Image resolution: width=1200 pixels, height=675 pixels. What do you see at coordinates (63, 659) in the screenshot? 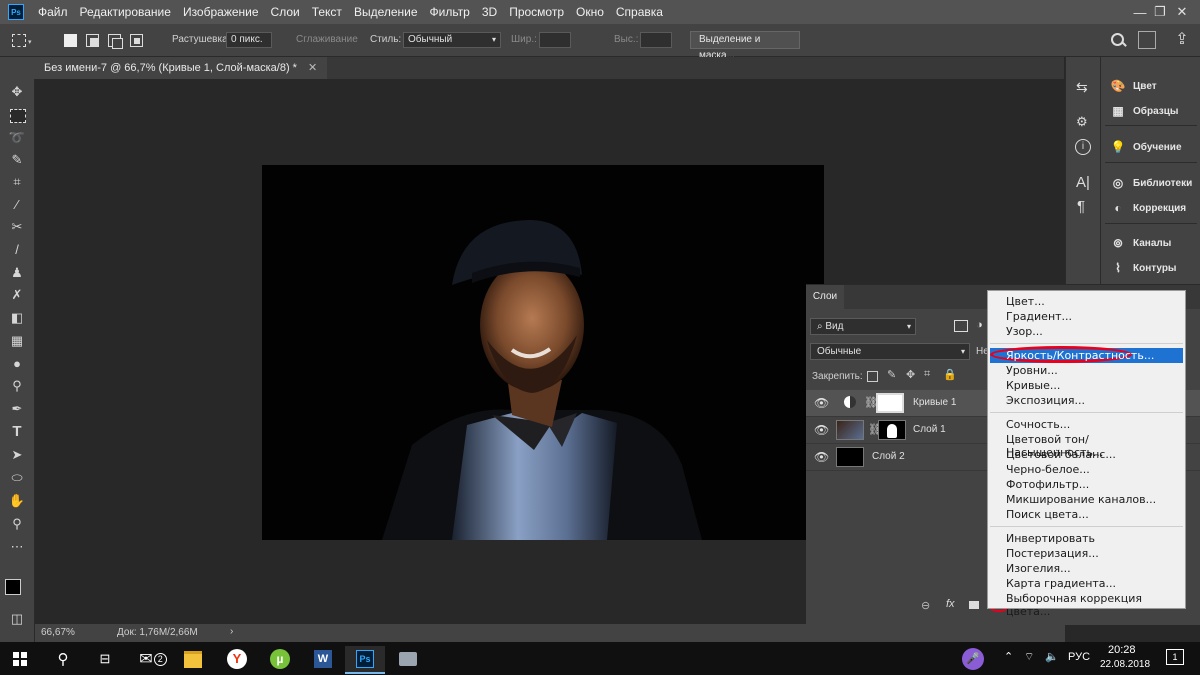
I see `search-icon: ⚲` at bounding box center [63, 659].